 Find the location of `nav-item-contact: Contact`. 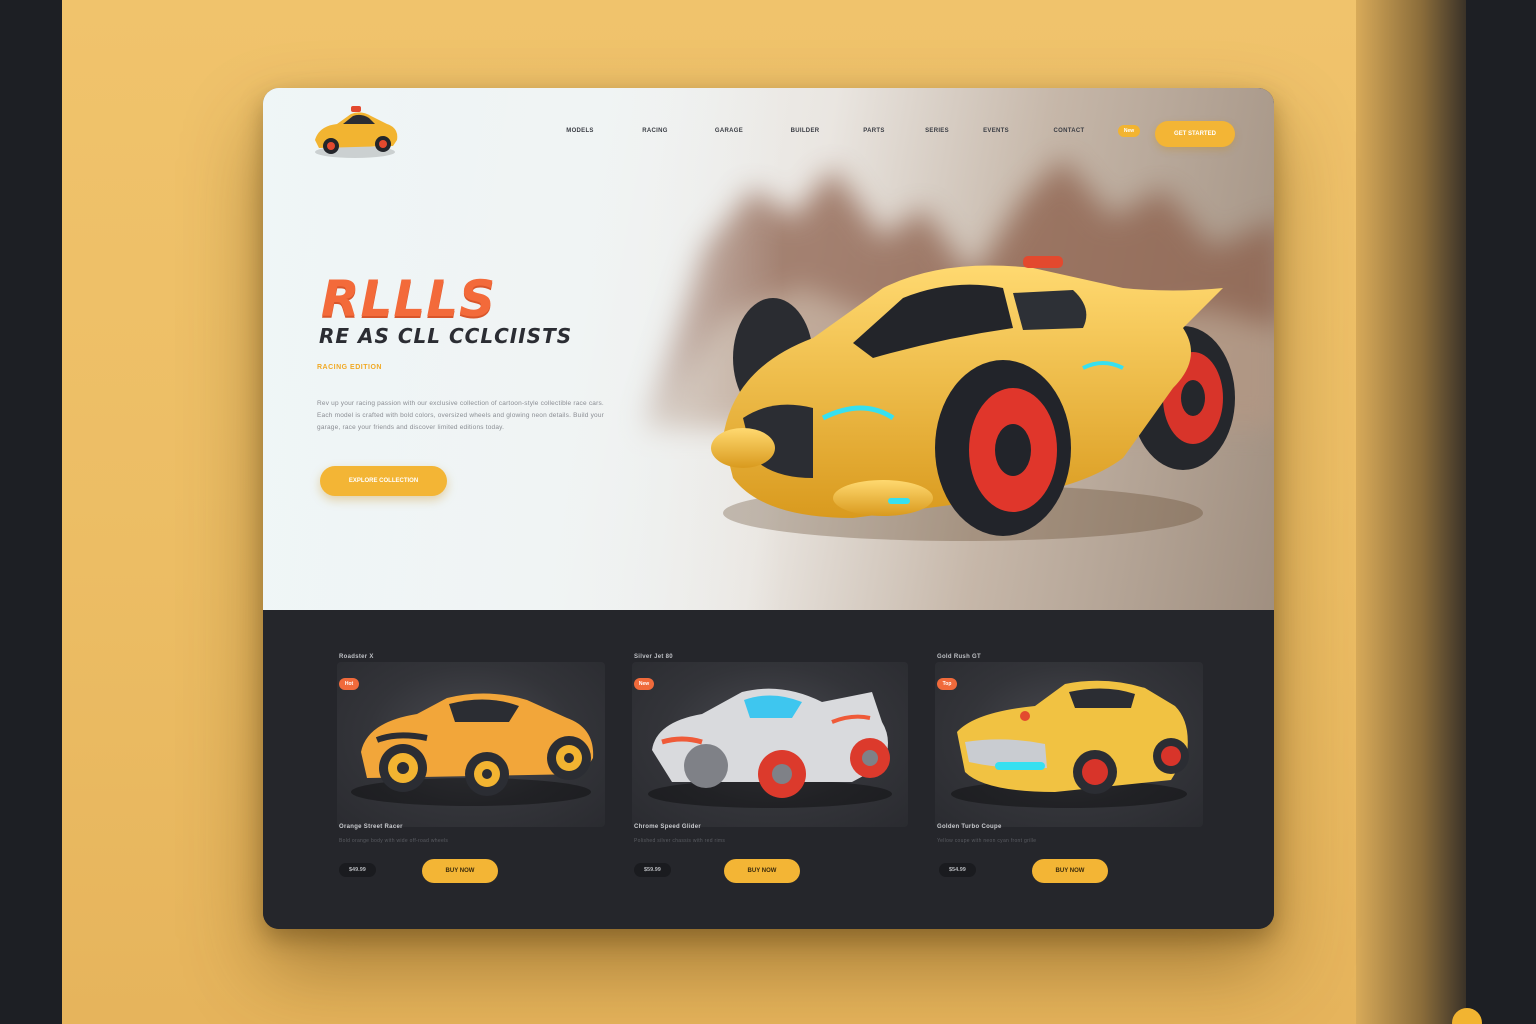

nav-item-contact: Contact is located at coordinates (1069, 131).